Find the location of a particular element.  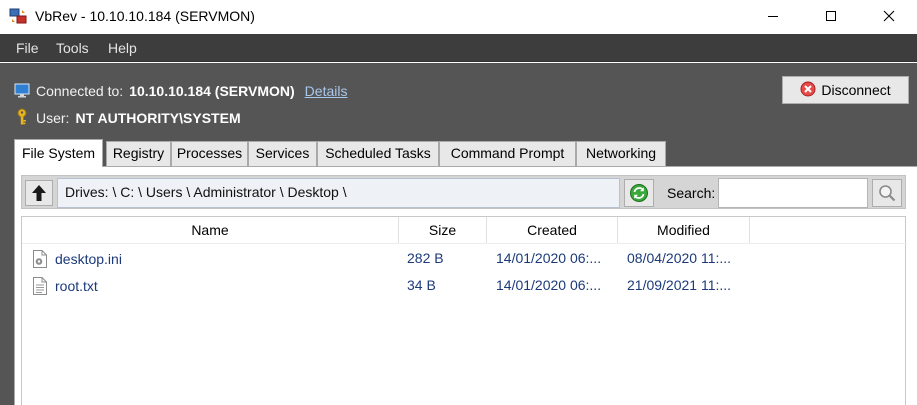

column-header-modified: Modified is located at coordinates (684, 230).